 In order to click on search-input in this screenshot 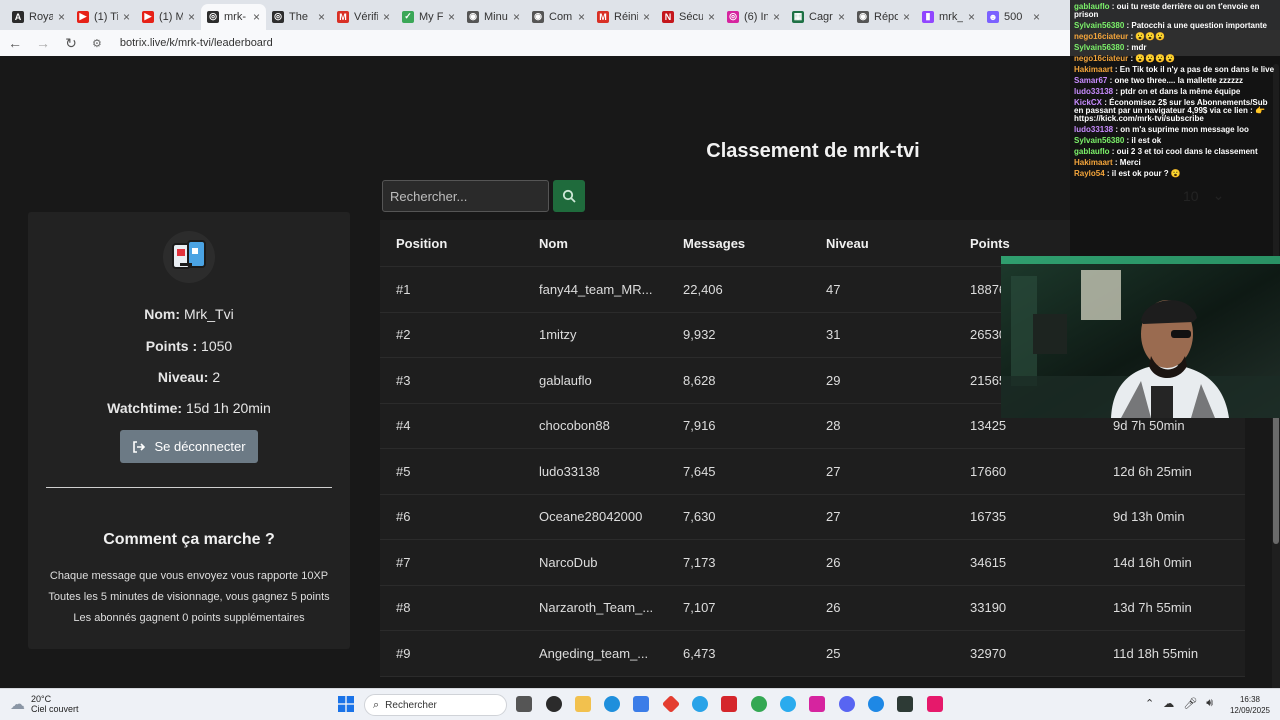, I will do `click(465, 196)`.